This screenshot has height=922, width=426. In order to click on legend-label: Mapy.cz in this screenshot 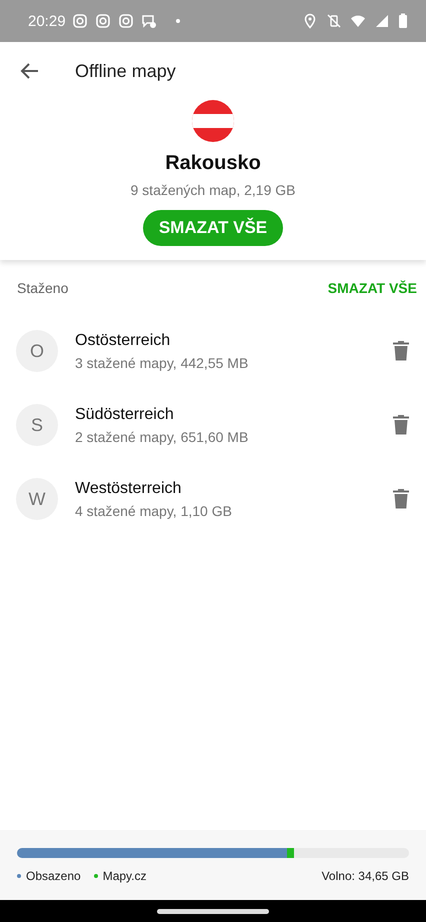, I will do `click(124, 875)`.